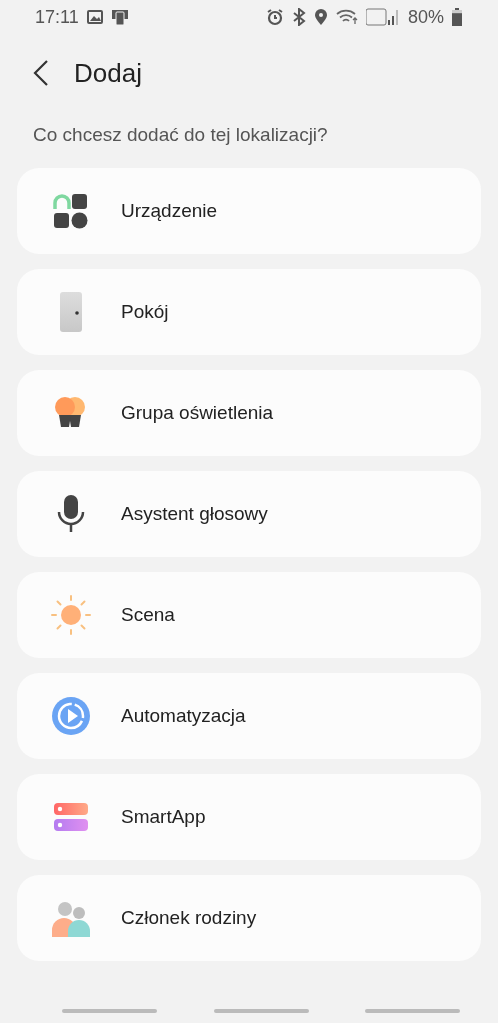  Describe the element at coordinates (181, 135) in the screenshot. I see `subtitle: Co chcesz dodać do tej lokalizacji?` at that location.